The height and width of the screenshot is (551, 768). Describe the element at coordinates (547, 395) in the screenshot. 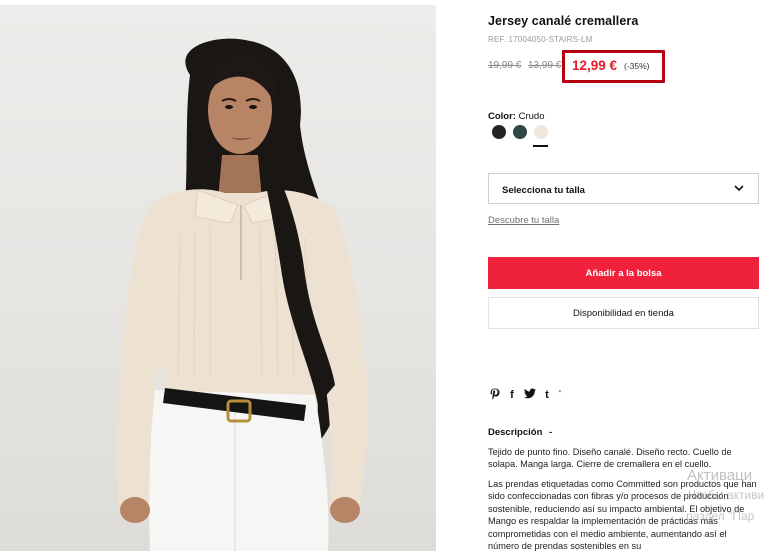

I see `tumblr-icon: t` at that location.